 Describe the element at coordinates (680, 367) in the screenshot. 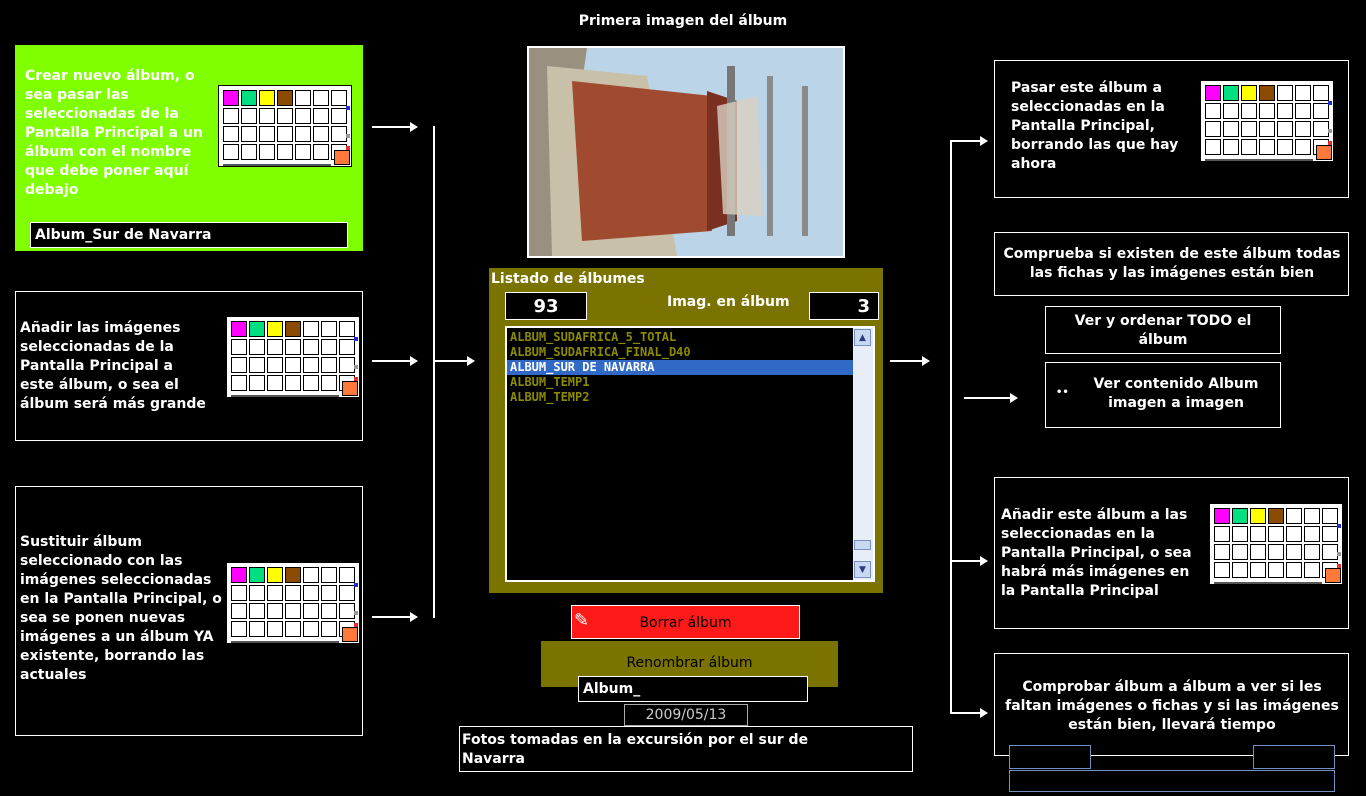

I see `album-list-item: ALBUM_SUR DE NAVARRA` at that location.